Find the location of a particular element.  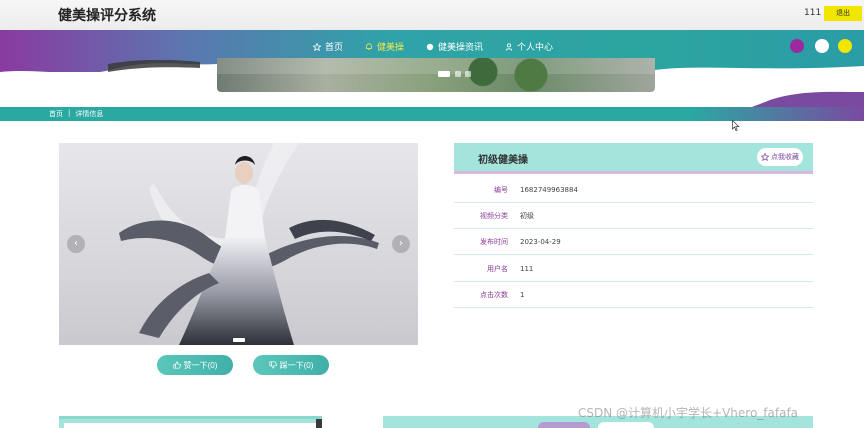

nav-item-aerobics: 健美操 is located at coordinates (384, 46).